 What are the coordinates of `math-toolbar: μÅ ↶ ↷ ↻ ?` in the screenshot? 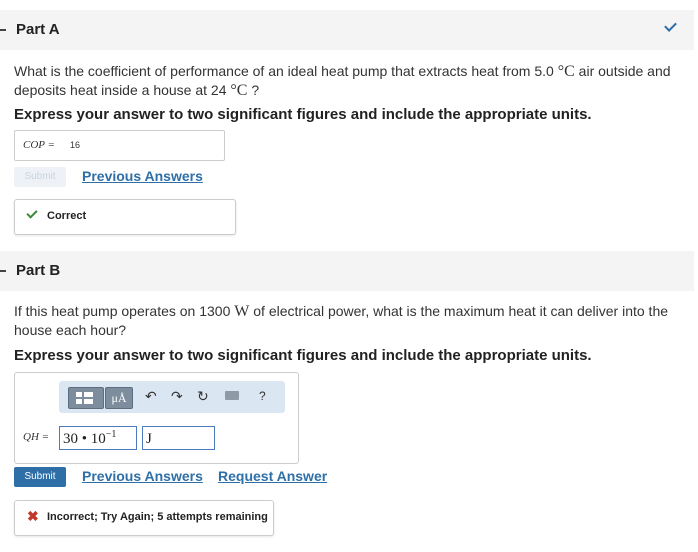 It's located at (172, 397).